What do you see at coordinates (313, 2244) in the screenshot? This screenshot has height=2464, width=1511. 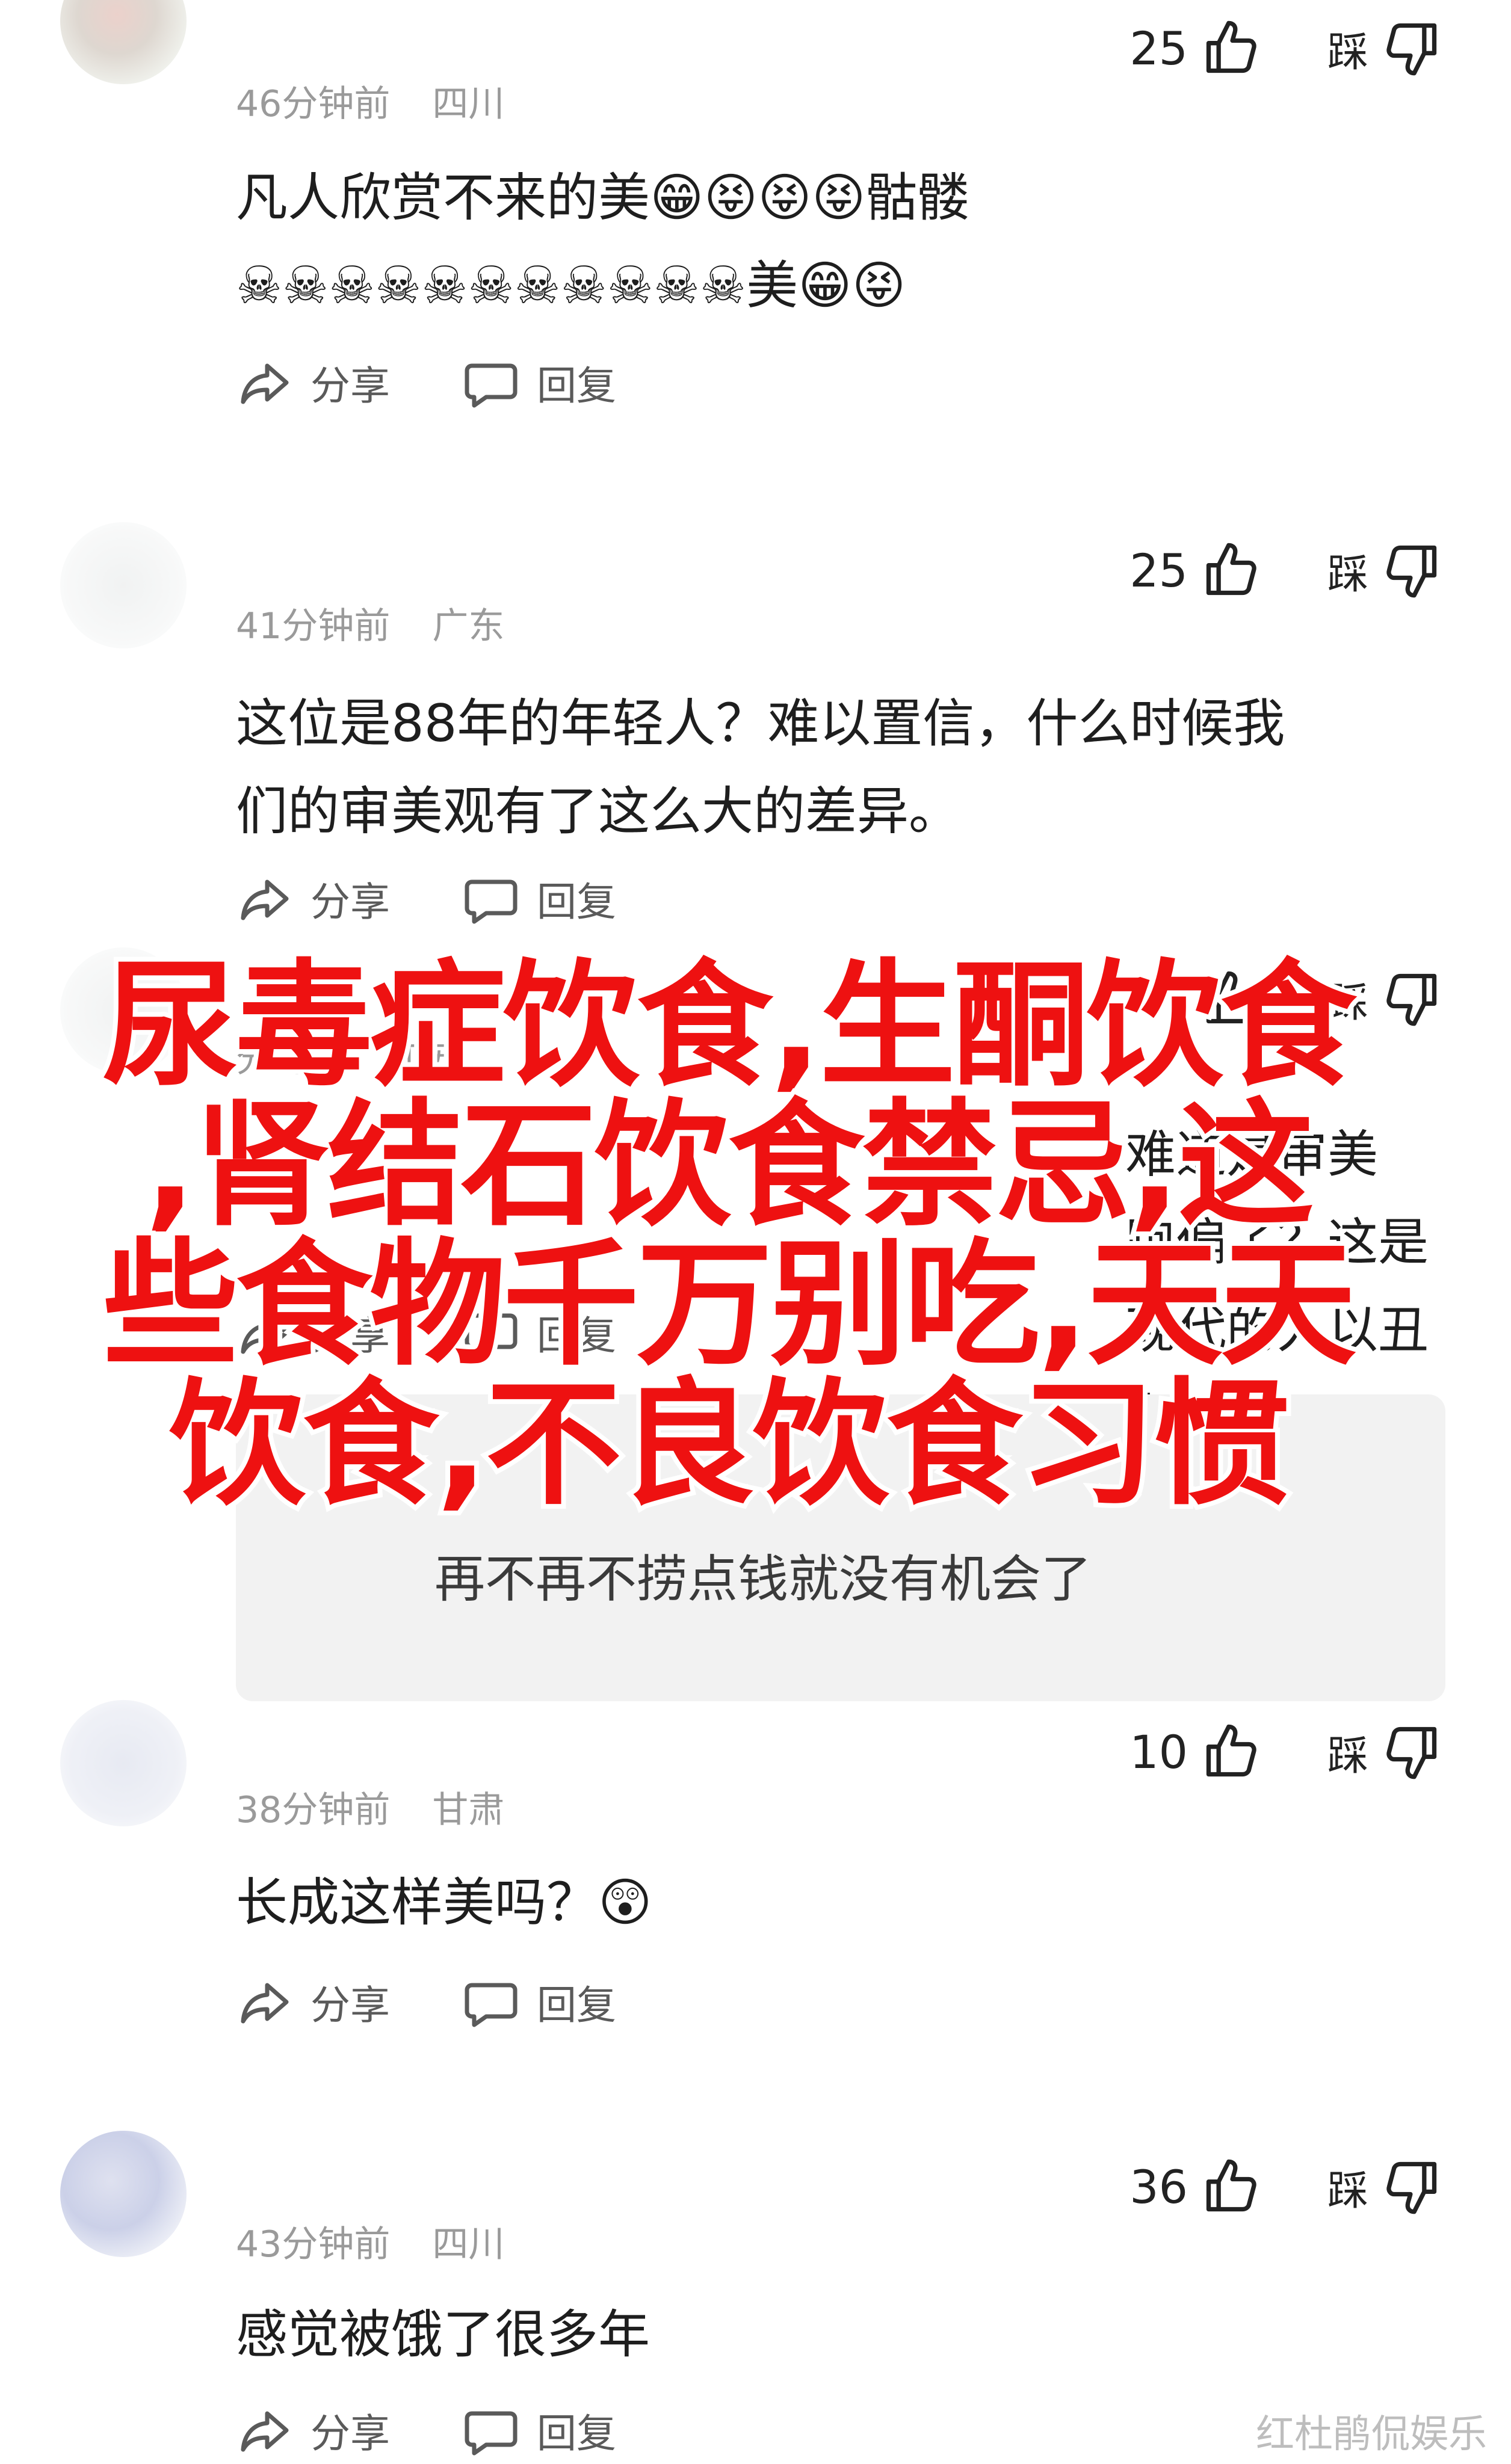 I see `comment-time: 43分钟前` at bounding box center [313, 2244].